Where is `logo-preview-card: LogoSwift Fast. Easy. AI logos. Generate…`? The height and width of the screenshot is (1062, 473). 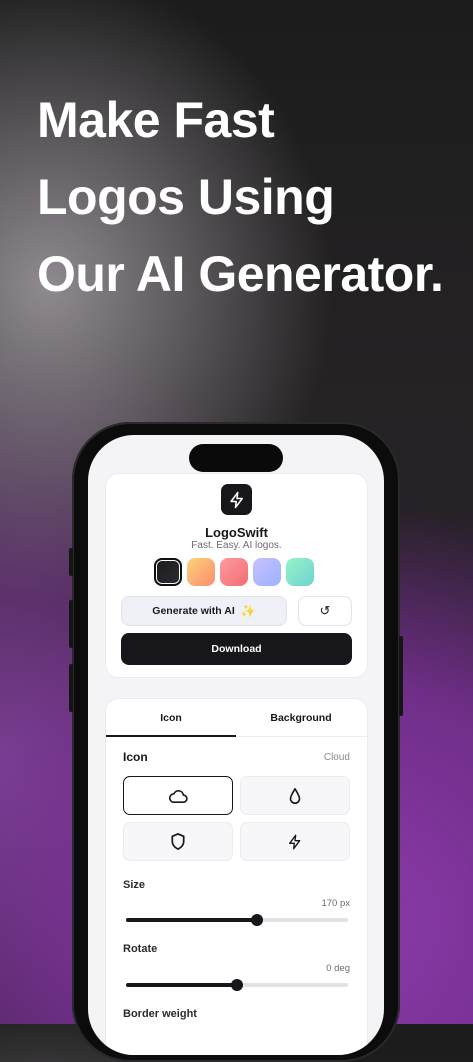 logo-preview-card: LogoSwift Fast. Easy. AI logos. Generate… is located at coordinates (236, 575).